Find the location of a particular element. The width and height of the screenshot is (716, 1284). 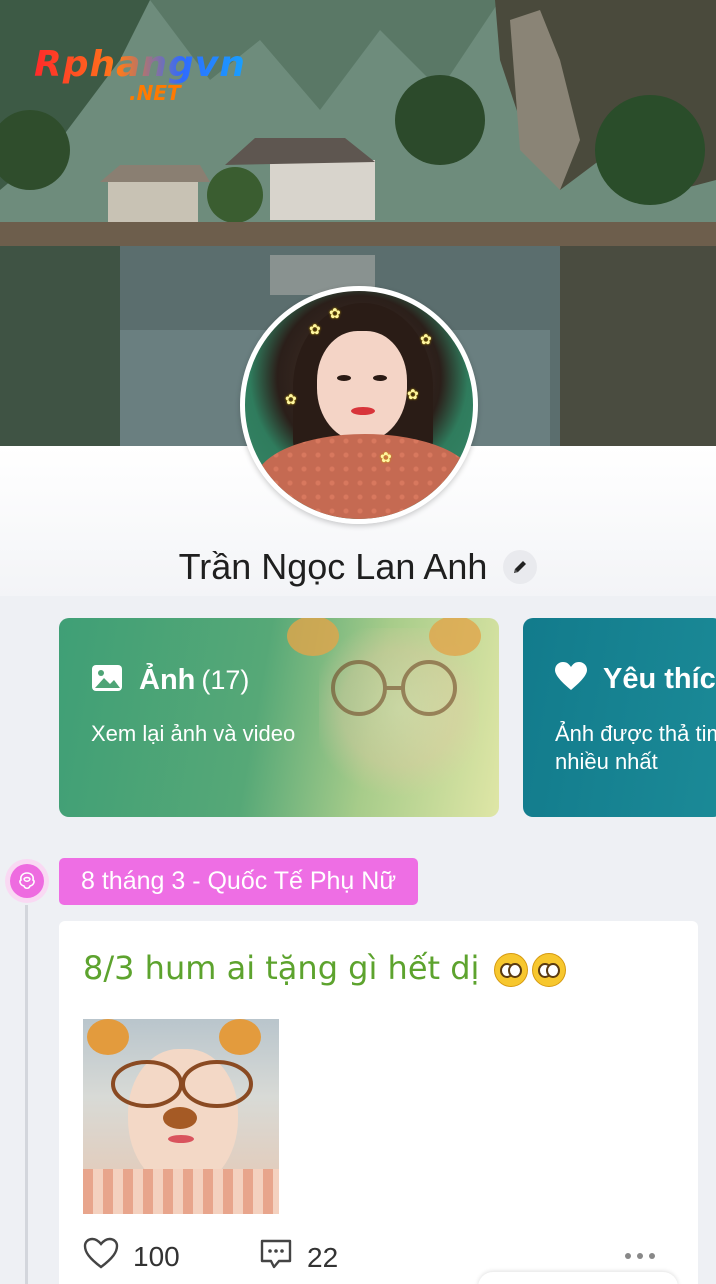

image-icon is located at coordinates (107, 680).